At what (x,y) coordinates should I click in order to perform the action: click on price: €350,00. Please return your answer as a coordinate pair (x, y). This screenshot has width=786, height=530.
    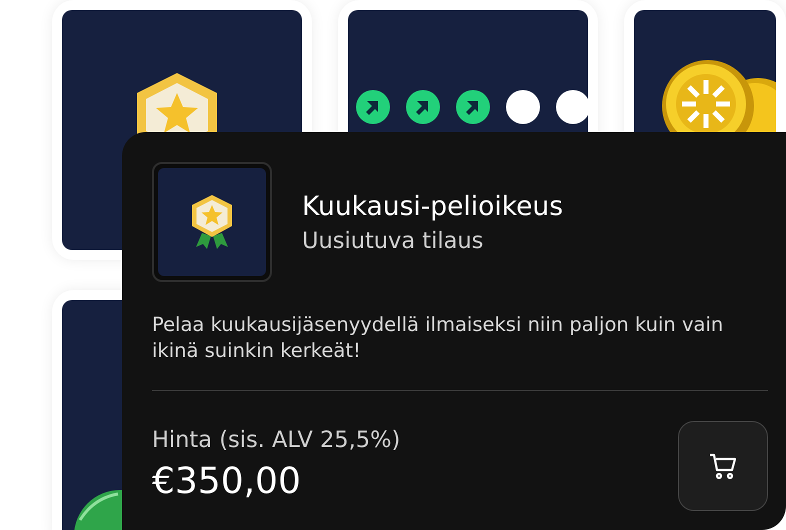
    Looking at the image, I should click on (227, 481).